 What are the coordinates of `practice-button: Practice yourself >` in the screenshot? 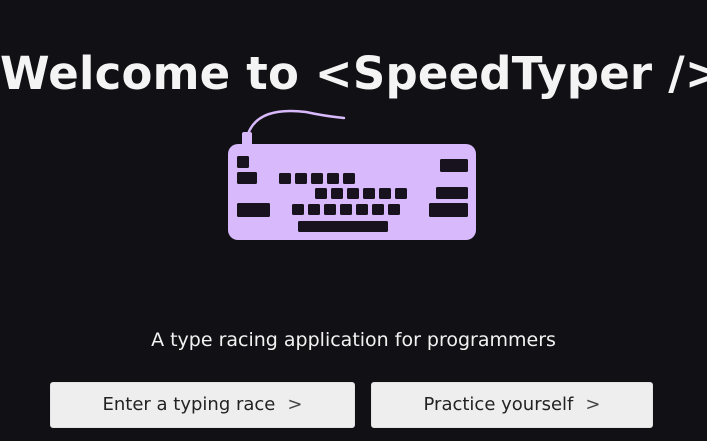 It's located at (512, 405).